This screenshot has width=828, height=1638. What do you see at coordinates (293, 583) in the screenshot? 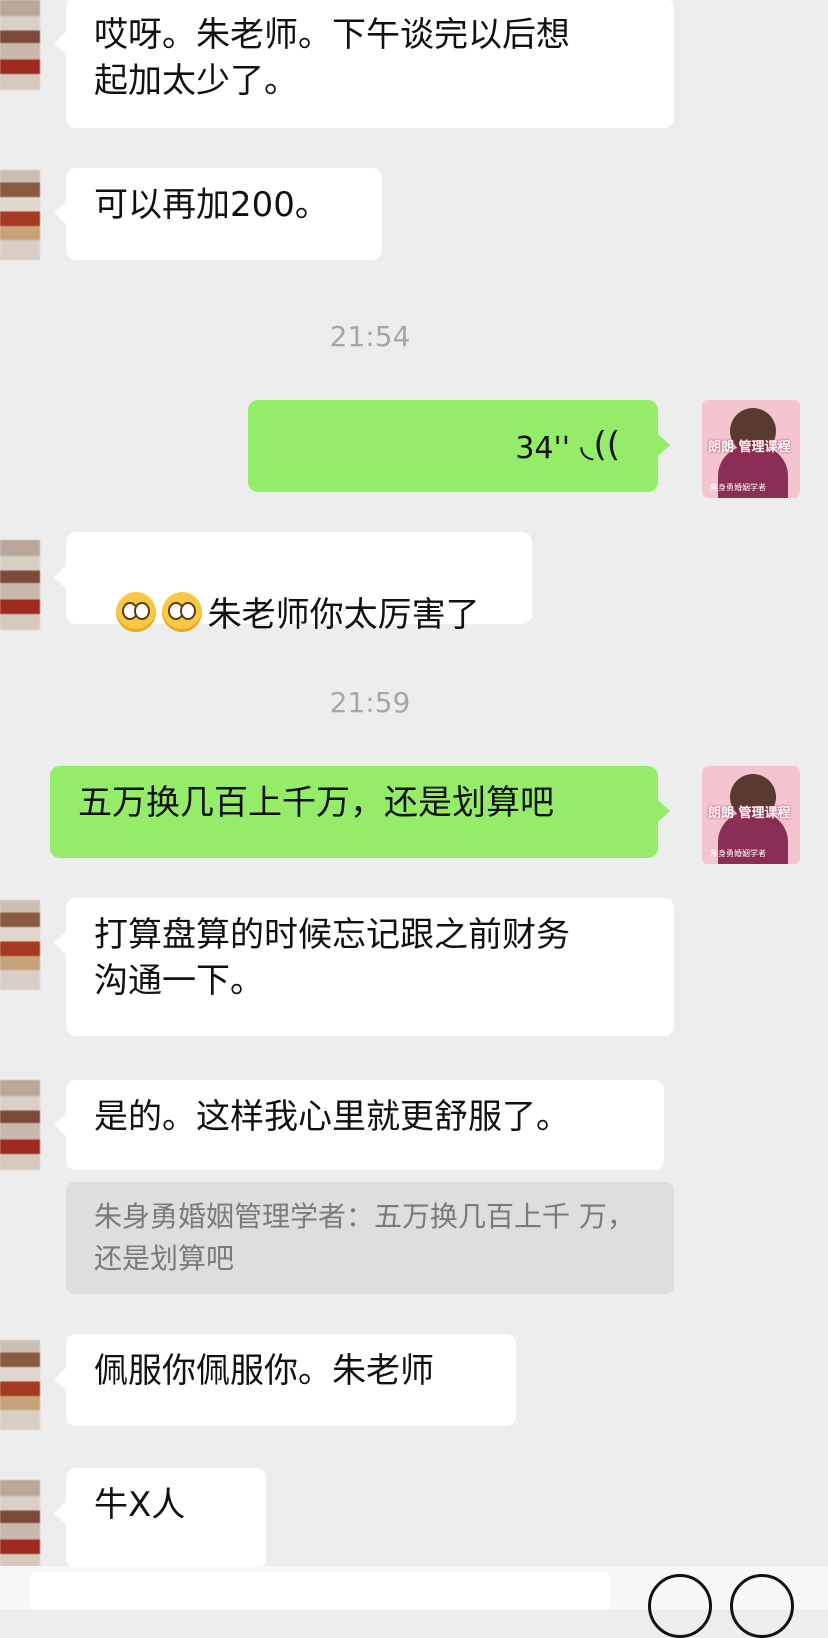
I see `message-bubble: 朱老师你太厉害了` at bounding box center [293, 583].